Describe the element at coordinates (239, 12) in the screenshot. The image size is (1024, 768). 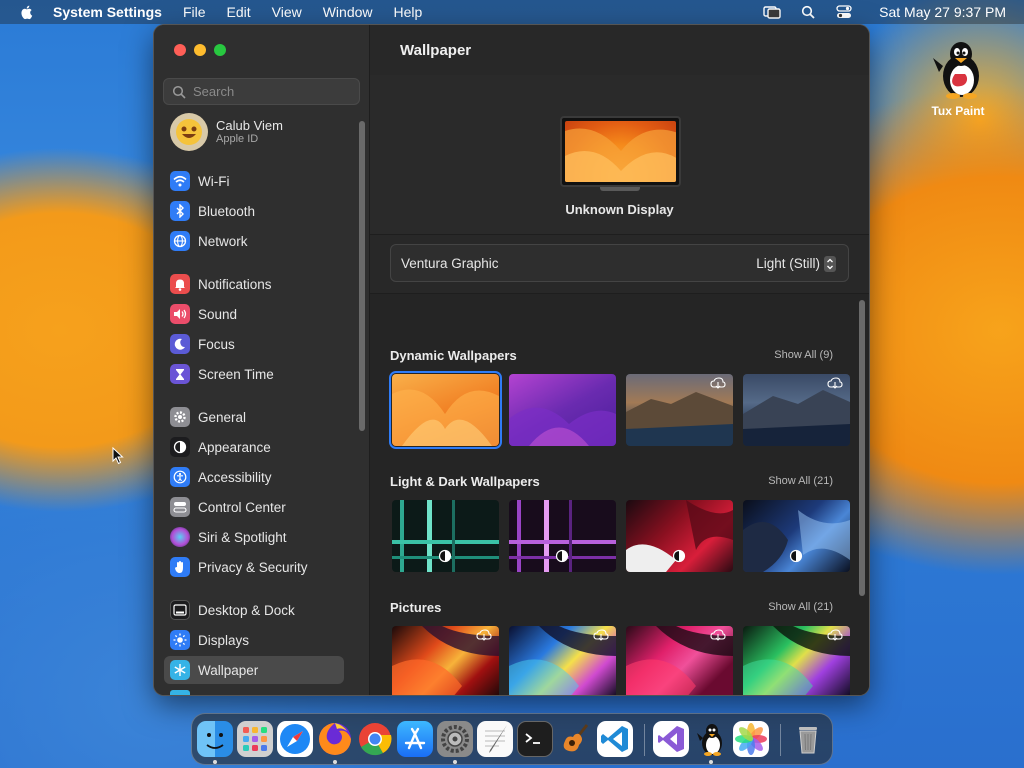
I see `menu-edit: Edit` at that location.